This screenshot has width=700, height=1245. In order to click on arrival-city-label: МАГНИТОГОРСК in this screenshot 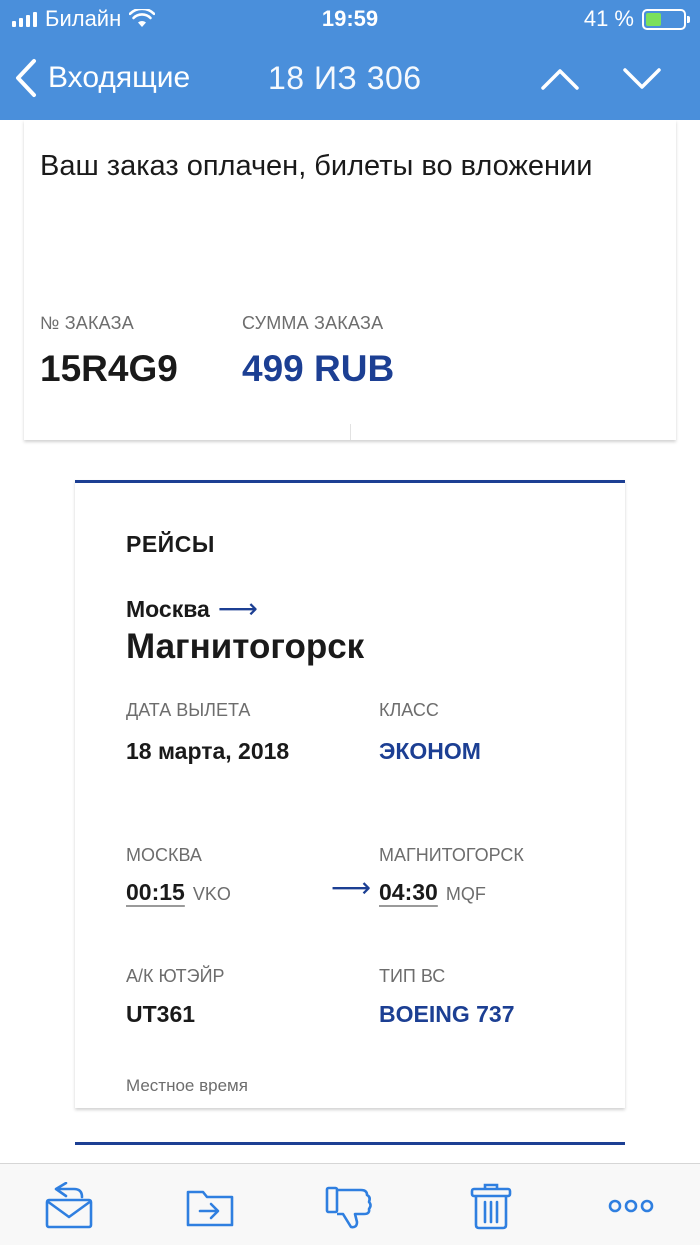, I will do `click(451, 855)`.